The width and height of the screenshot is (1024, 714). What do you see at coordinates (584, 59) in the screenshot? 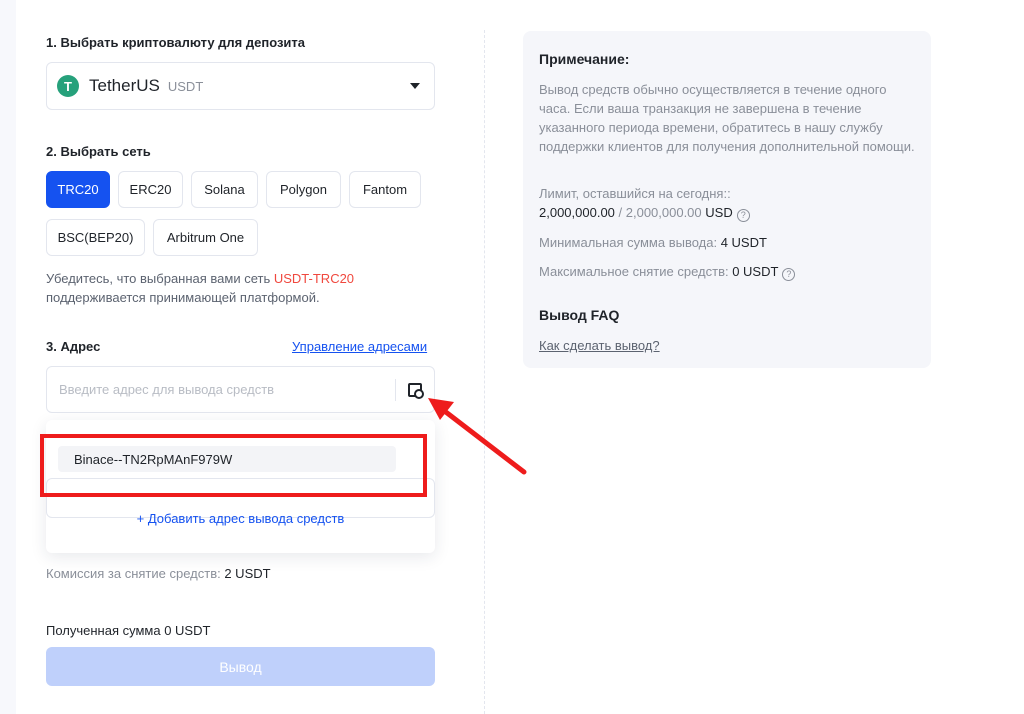
I see `panel-title: Примечание:` at bounding box center [584, 59].